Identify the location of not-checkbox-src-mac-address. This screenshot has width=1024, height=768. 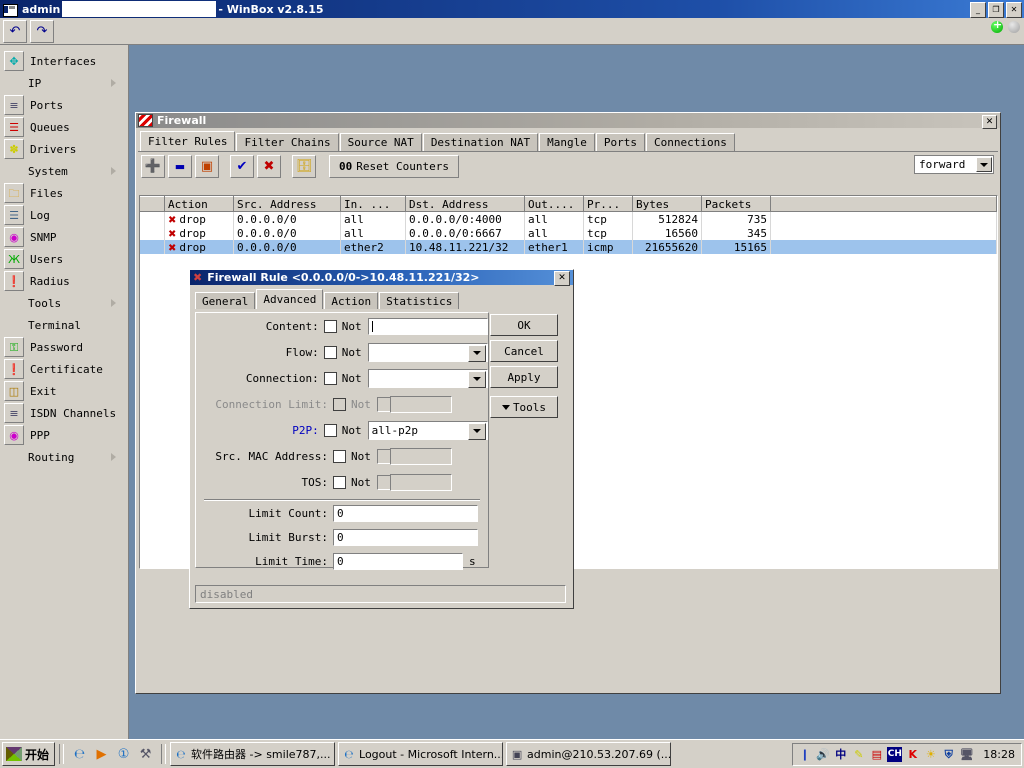
(339, 456).